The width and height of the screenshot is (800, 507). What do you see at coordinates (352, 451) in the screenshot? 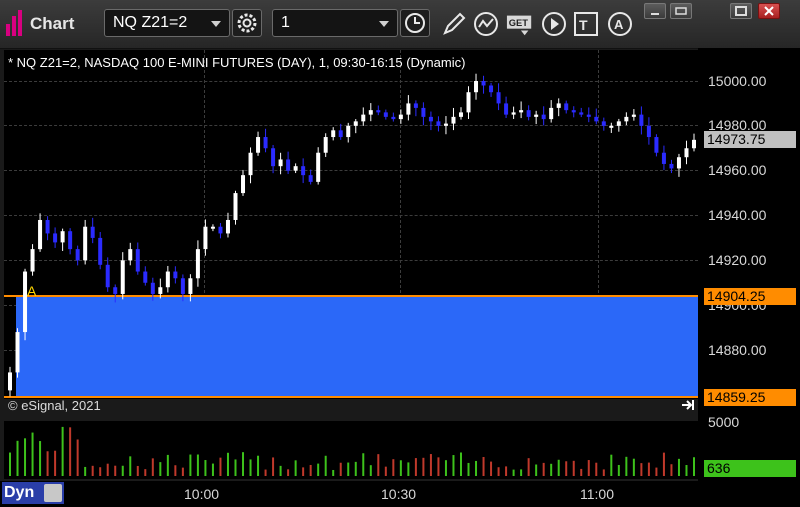
I see `volume-bars` at bounding box center [352, 451].